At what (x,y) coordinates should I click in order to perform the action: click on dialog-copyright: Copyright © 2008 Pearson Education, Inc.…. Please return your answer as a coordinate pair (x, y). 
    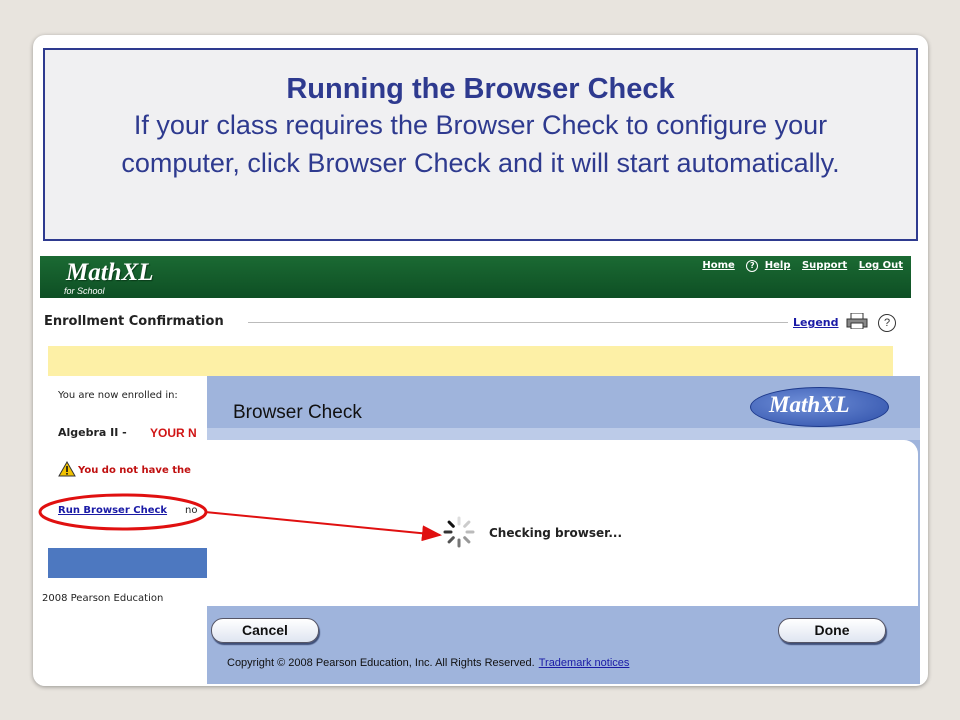
    Looking at the image, I should click on (428, 663).